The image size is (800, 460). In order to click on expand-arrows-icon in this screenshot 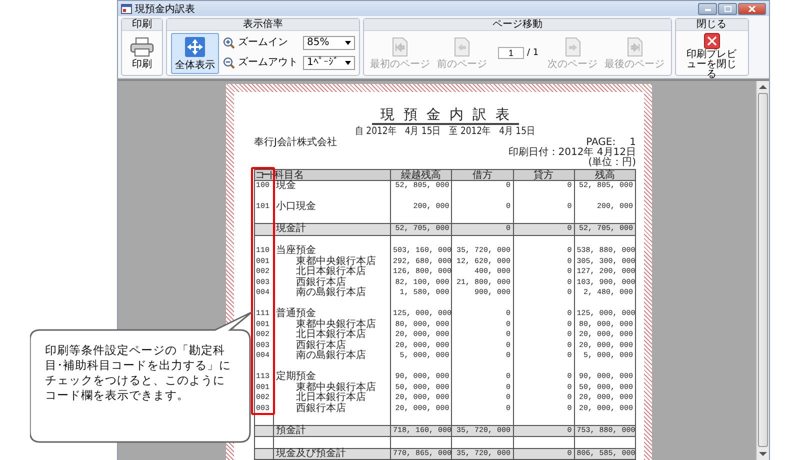, I will do `click(195, 47)`.